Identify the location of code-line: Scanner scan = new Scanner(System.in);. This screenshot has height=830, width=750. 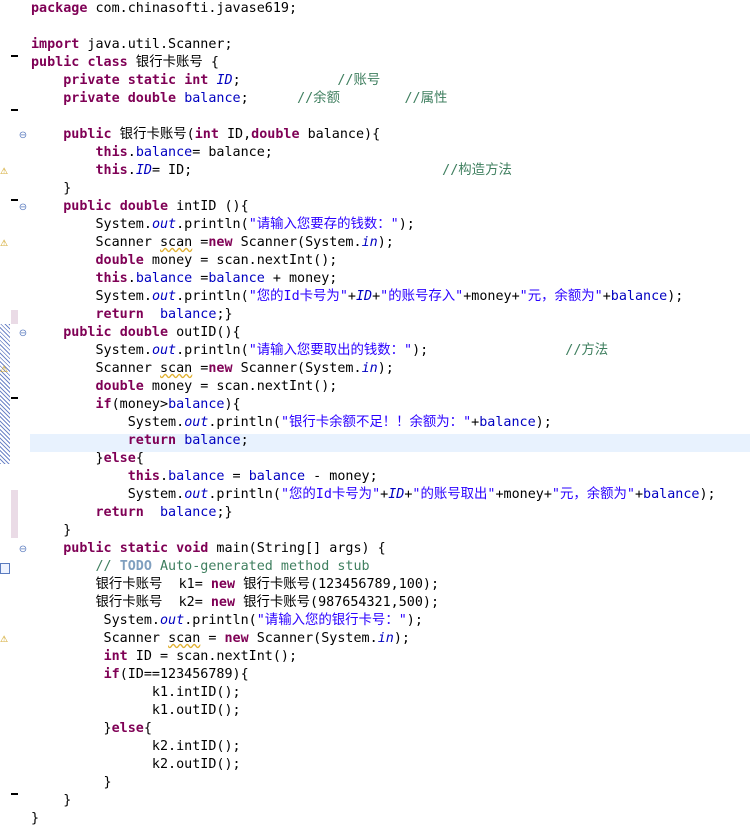
(373, 639).